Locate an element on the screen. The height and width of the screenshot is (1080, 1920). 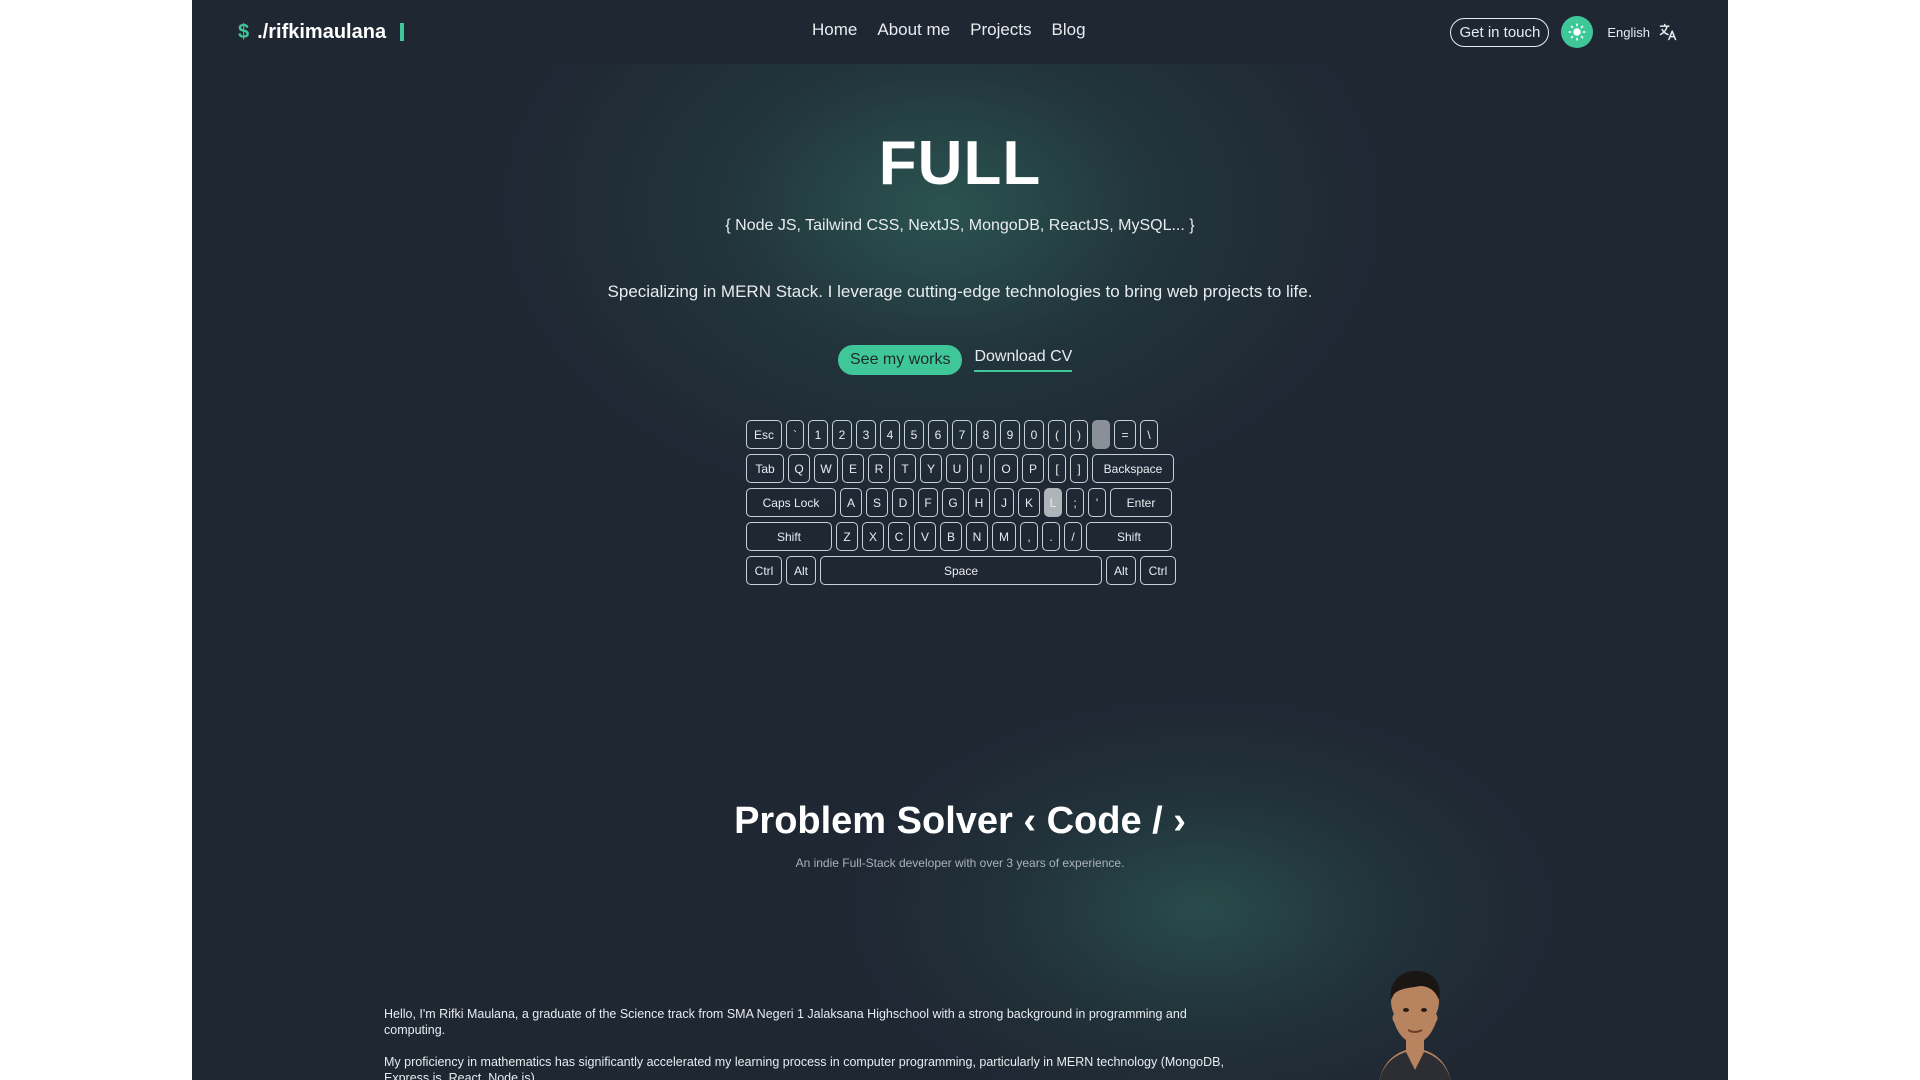
key-comma: , is located at coordinates (1029, 536).